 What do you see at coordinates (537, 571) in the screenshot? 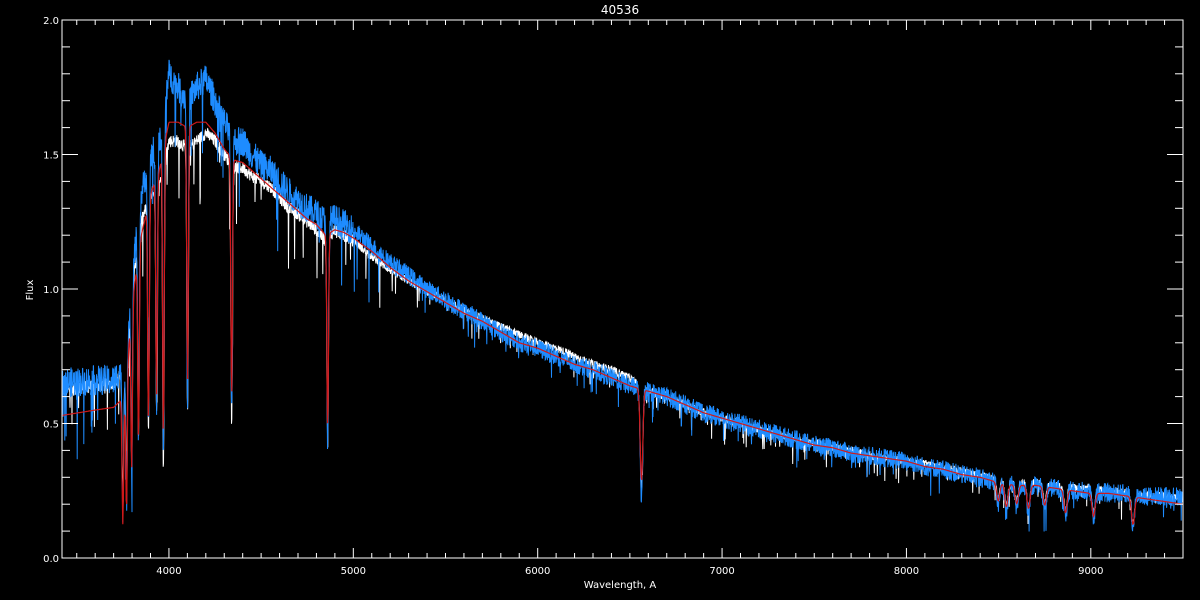
I see `x-tick-label: 6000` at bounding box center [537, 571].